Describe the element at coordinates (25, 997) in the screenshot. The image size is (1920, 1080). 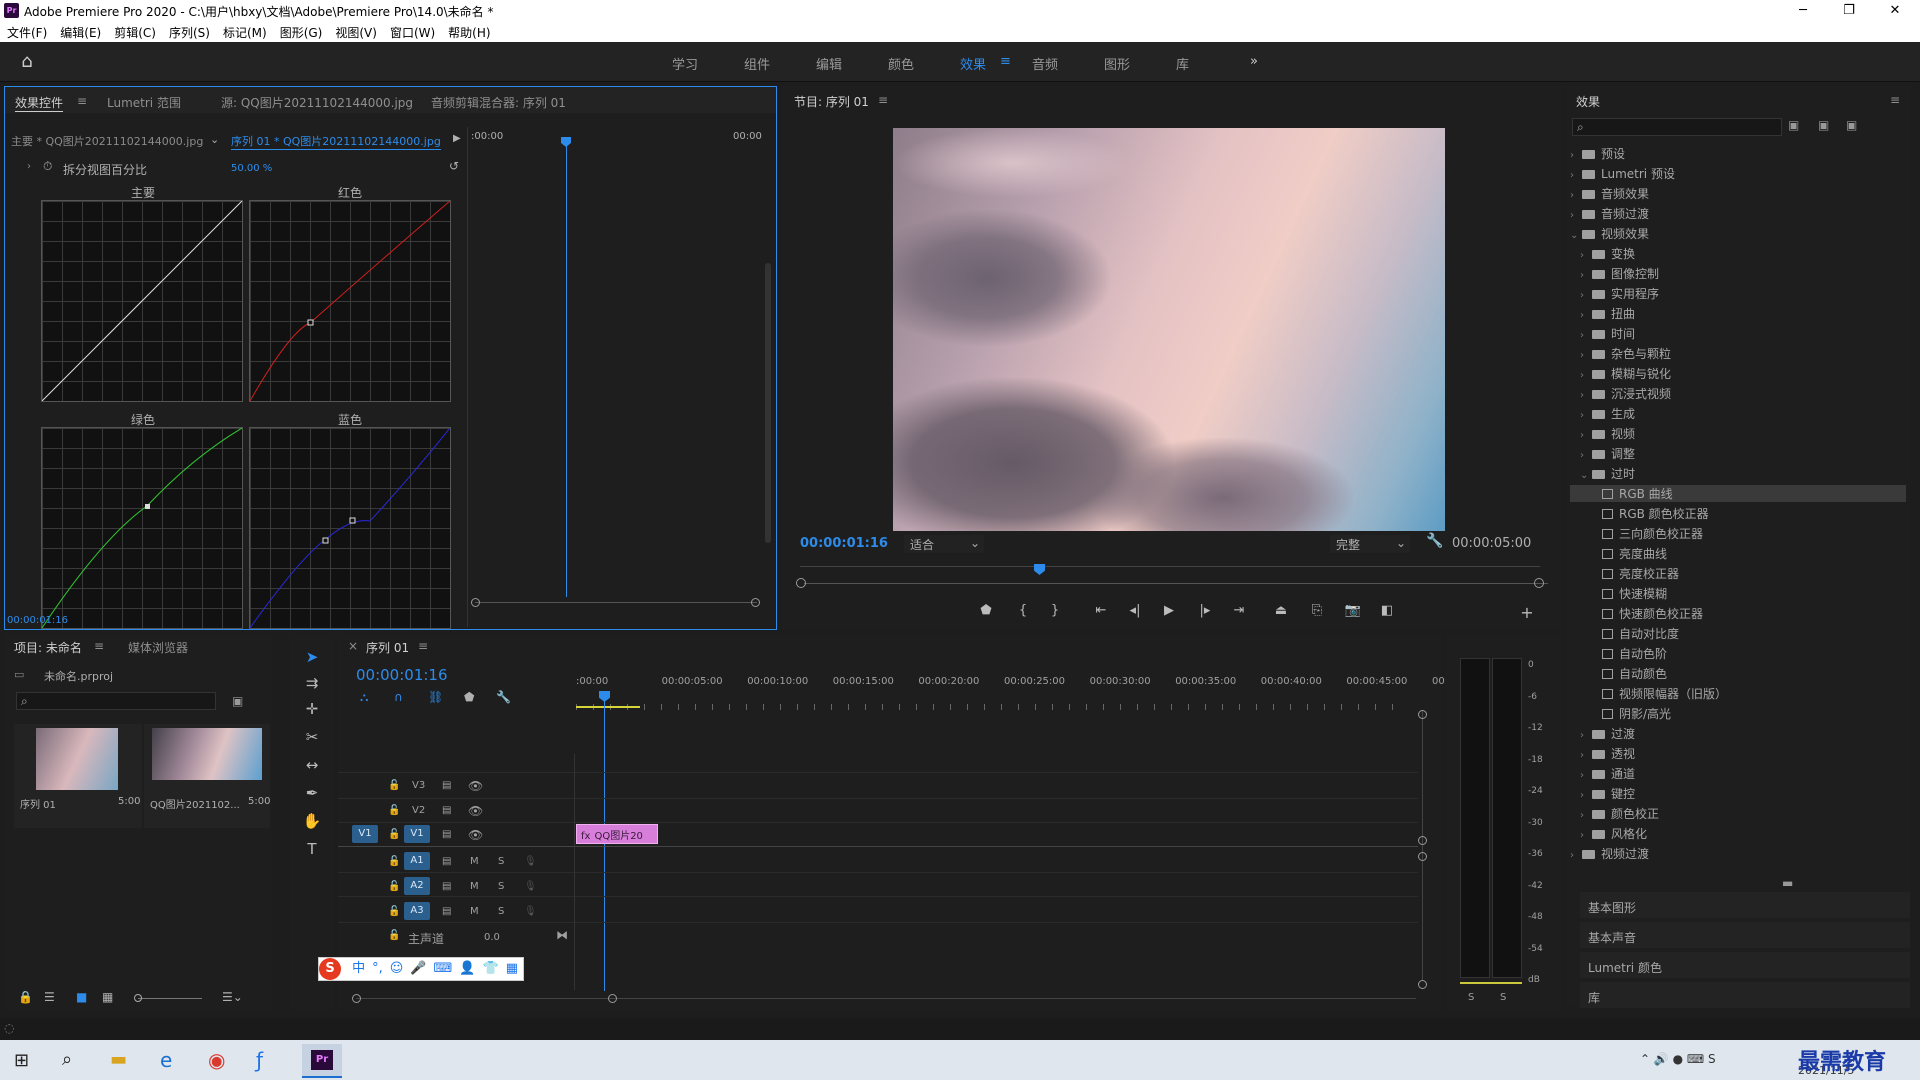
I see `lock-icon: 🔒` at that location.